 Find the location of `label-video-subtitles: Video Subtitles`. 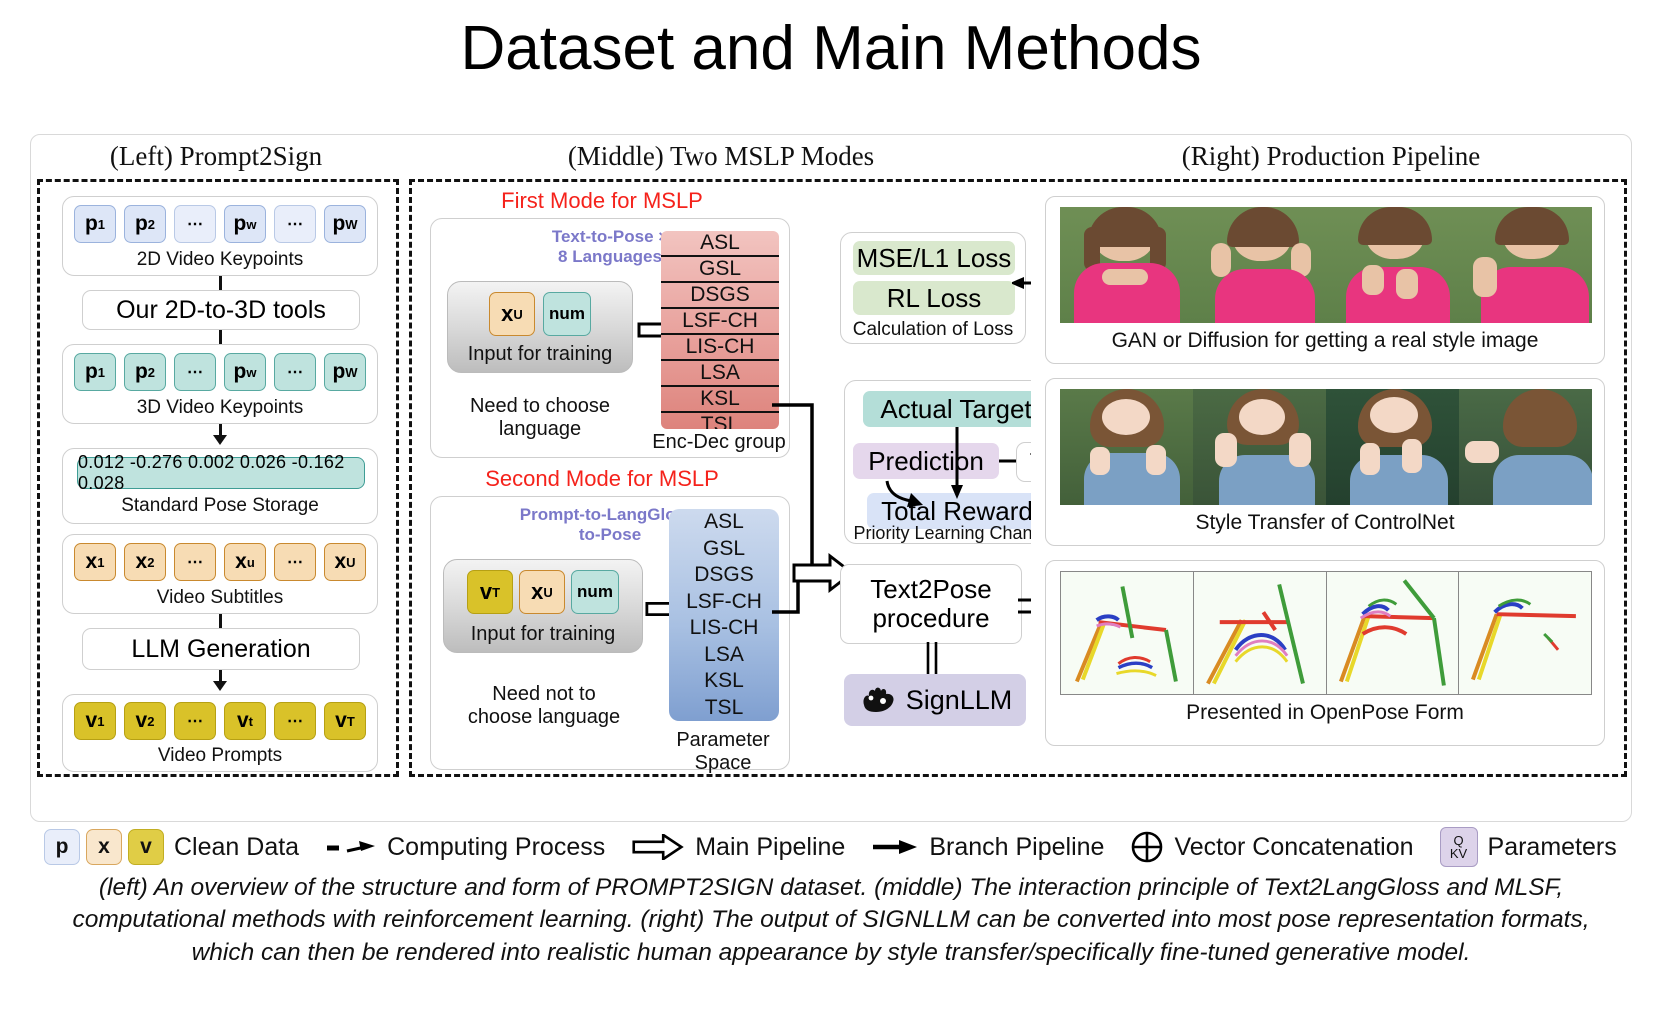

label-video-subtitles: Video Subtitles is located at coordinates (220, 597).